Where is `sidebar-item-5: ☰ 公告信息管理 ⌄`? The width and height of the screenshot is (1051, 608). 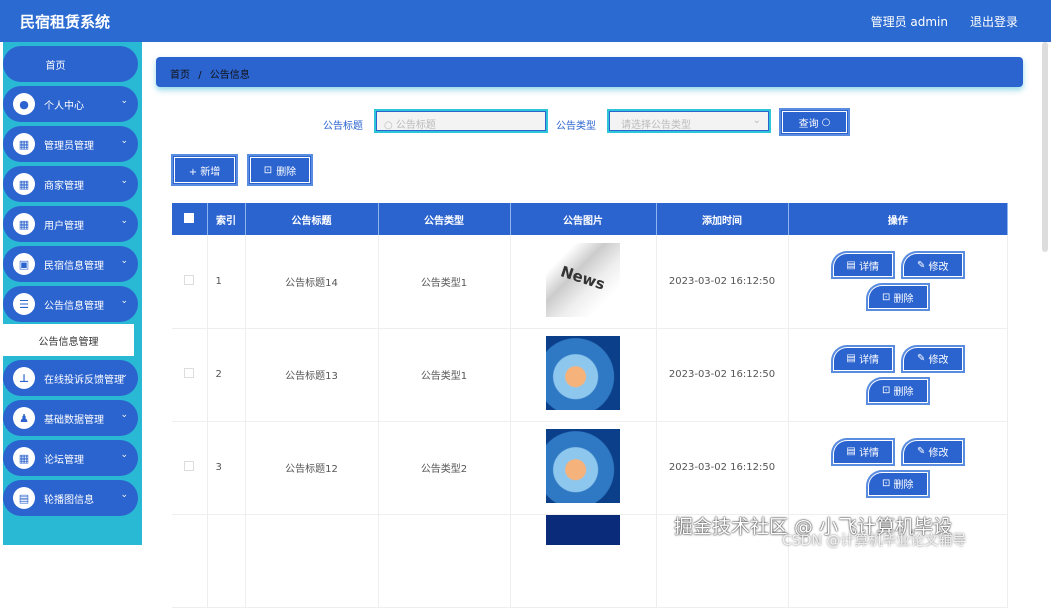
sidebar-item-5: ☰ 公告信息管理 ⌄ is located at coordinates (70, 304).